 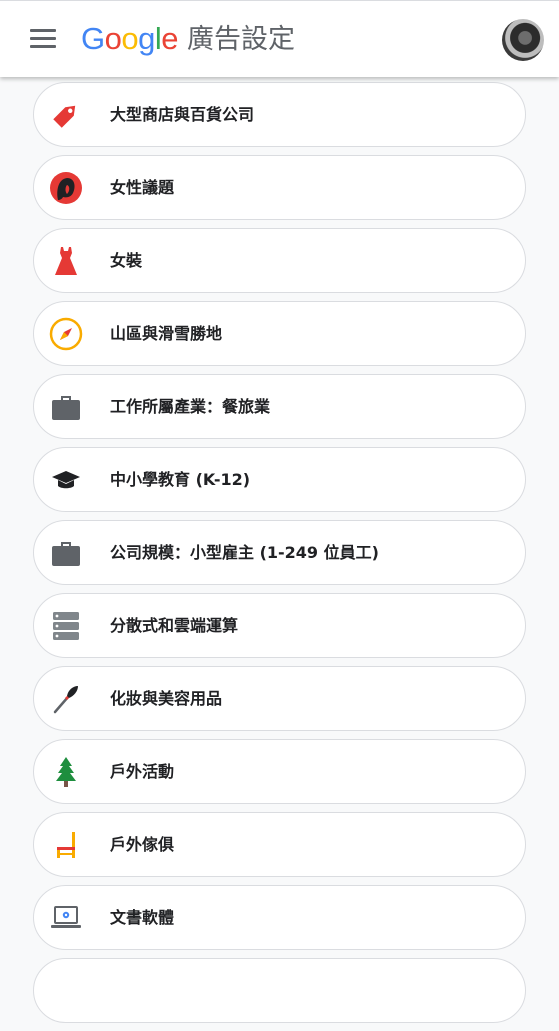 What do you see at coordinates (279, 479) in the screenshot?
I see `topic-item: 中小學教育 (K-12)` at bounding box center [279, 479].